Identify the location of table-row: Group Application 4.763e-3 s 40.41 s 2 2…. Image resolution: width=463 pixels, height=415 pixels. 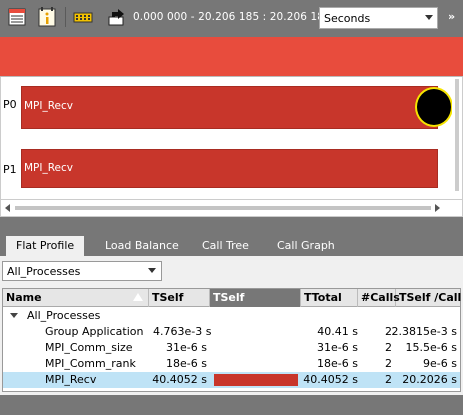
(231, 332).